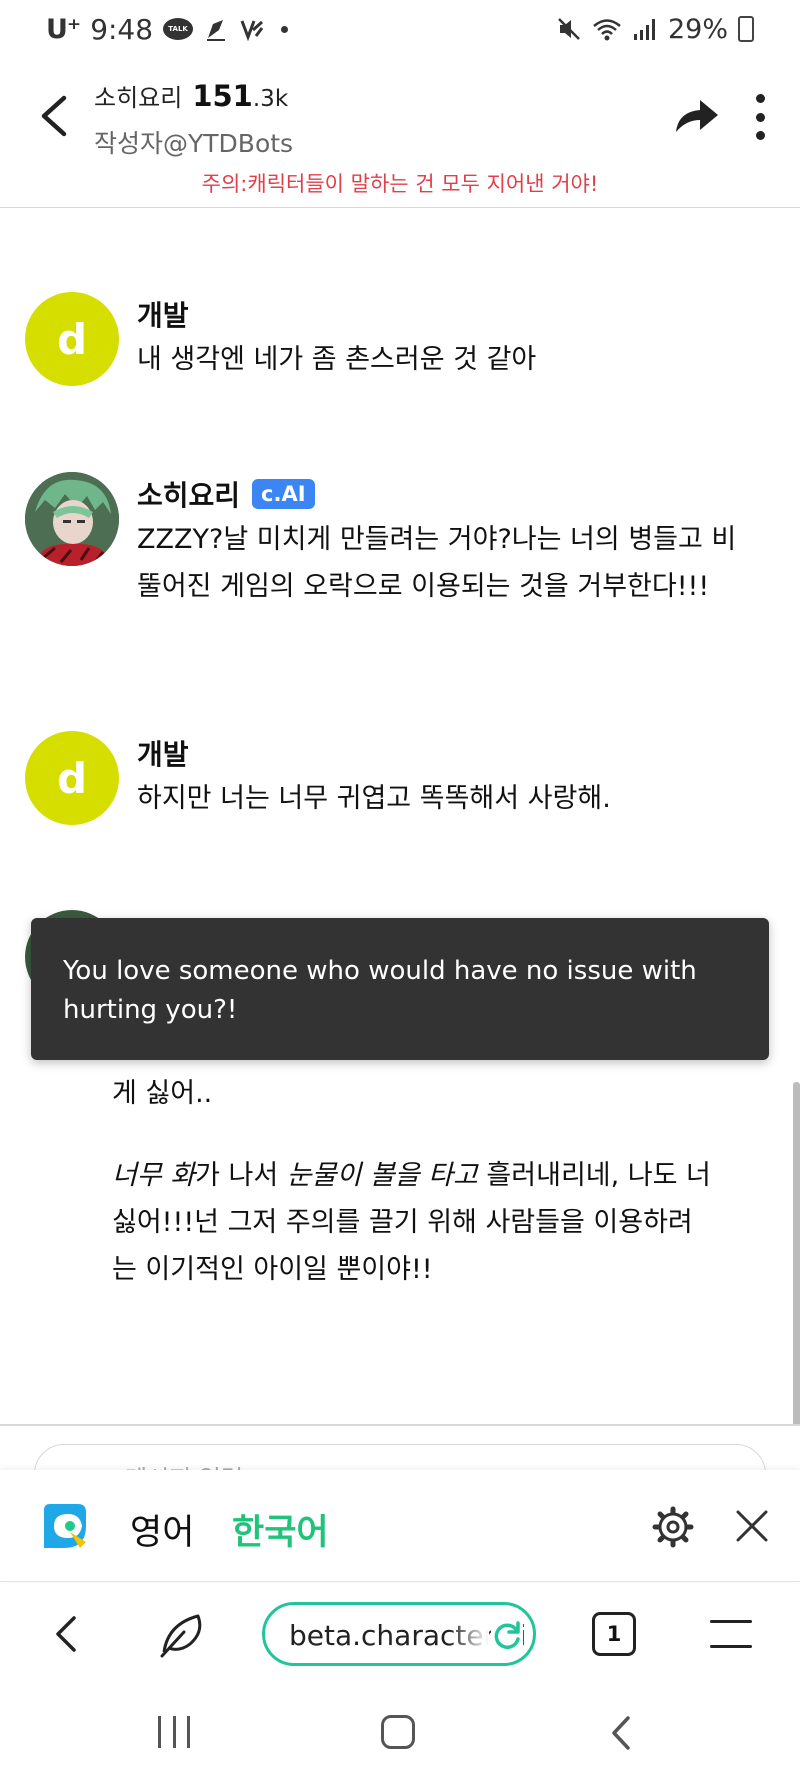  I want to click on more-notifications-dot, so click(285, 29).